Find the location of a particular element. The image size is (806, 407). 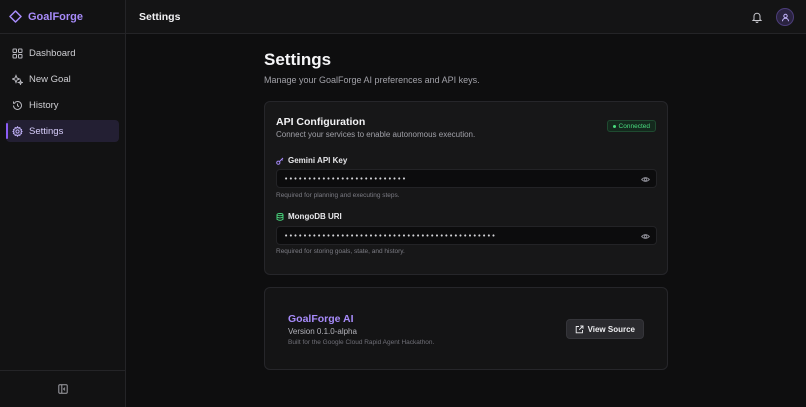

gemini-key-label: Gemini API Key is located at coordinates (311, 160).